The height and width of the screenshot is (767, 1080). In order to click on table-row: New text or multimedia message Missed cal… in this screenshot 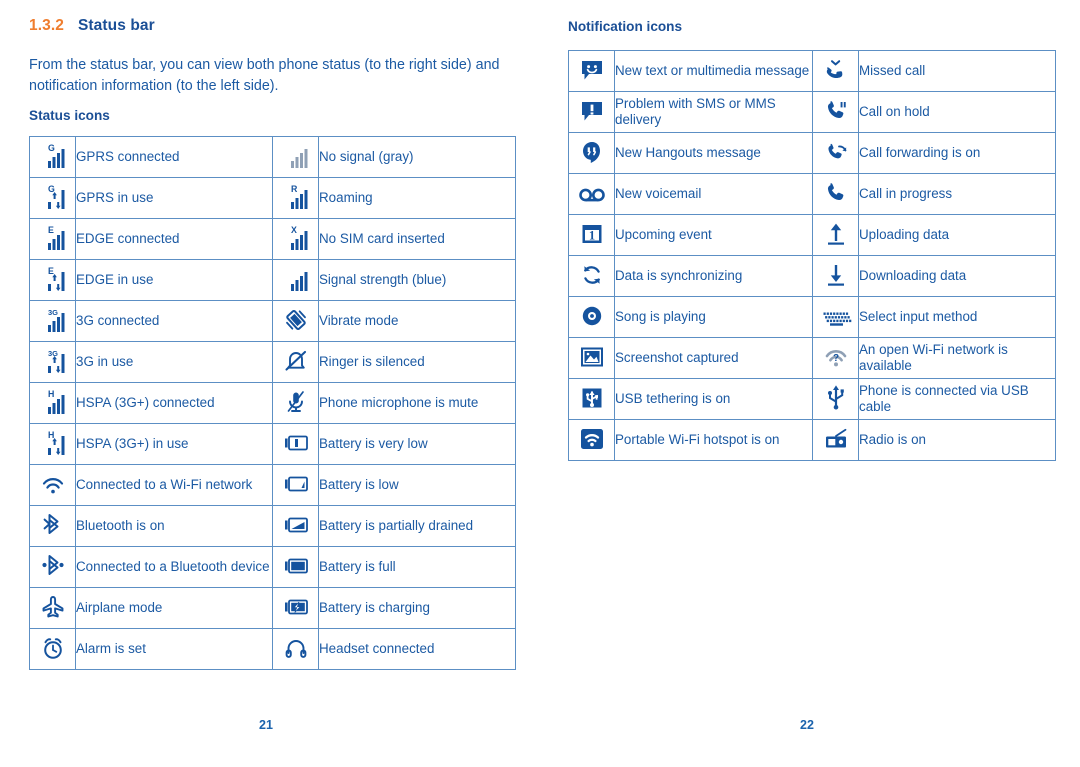, I will do `click(812, 71)`.